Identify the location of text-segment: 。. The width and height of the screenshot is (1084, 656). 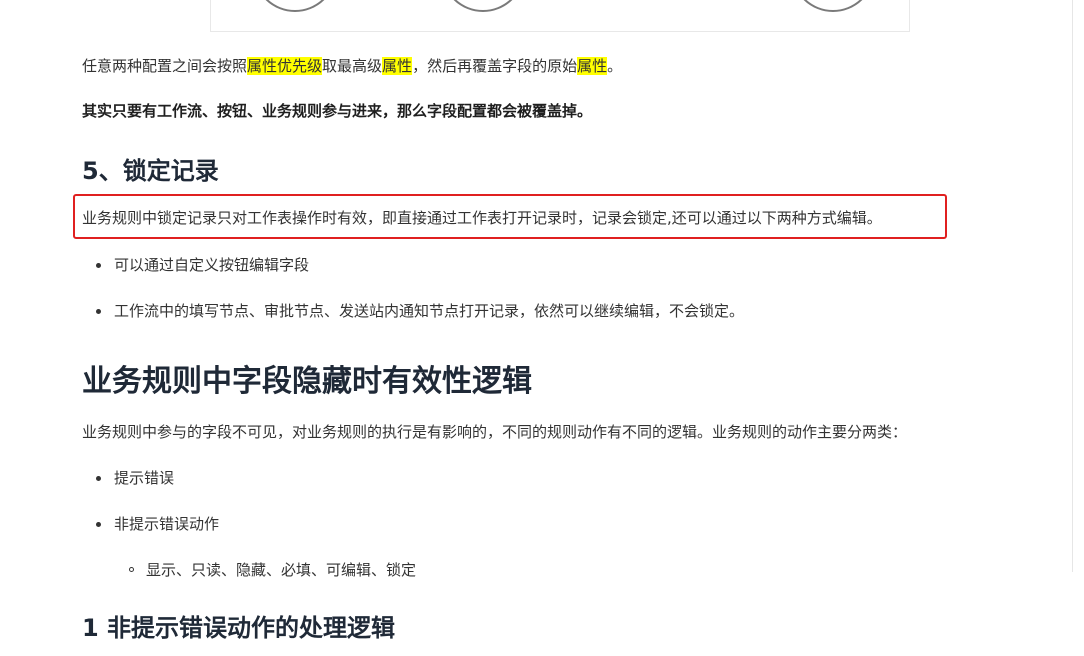
(615, 66).